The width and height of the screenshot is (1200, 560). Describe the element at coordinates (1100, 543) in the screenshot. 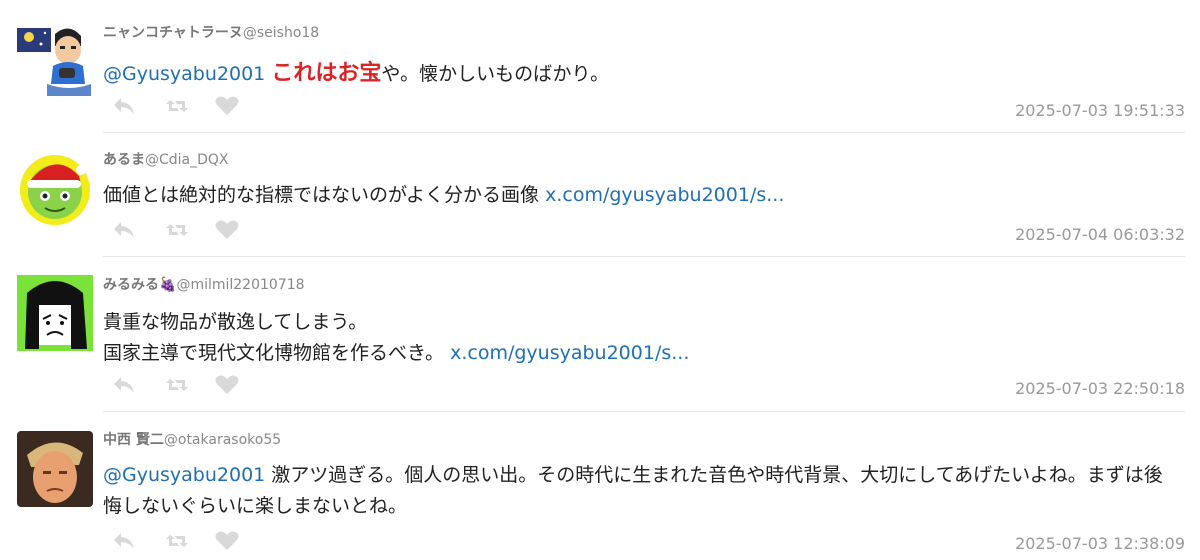

I see `timestamp: 2025-07-03 12:38:09` at that location.